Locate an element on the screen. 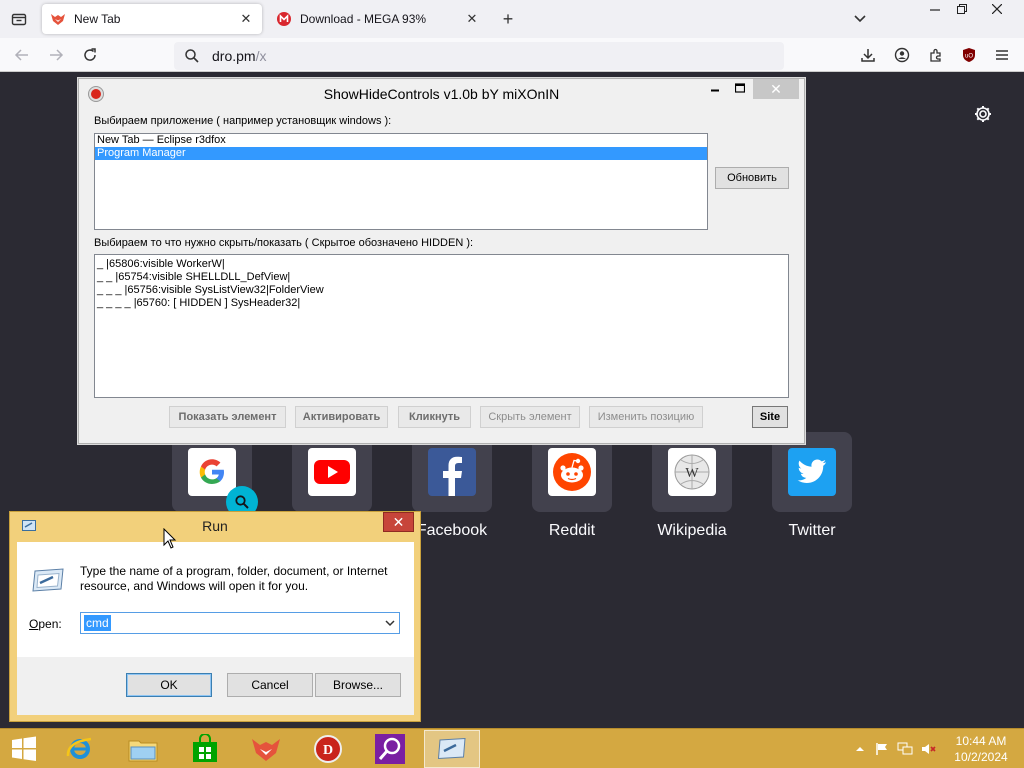  restore-button is located at coordinates (962, 10).